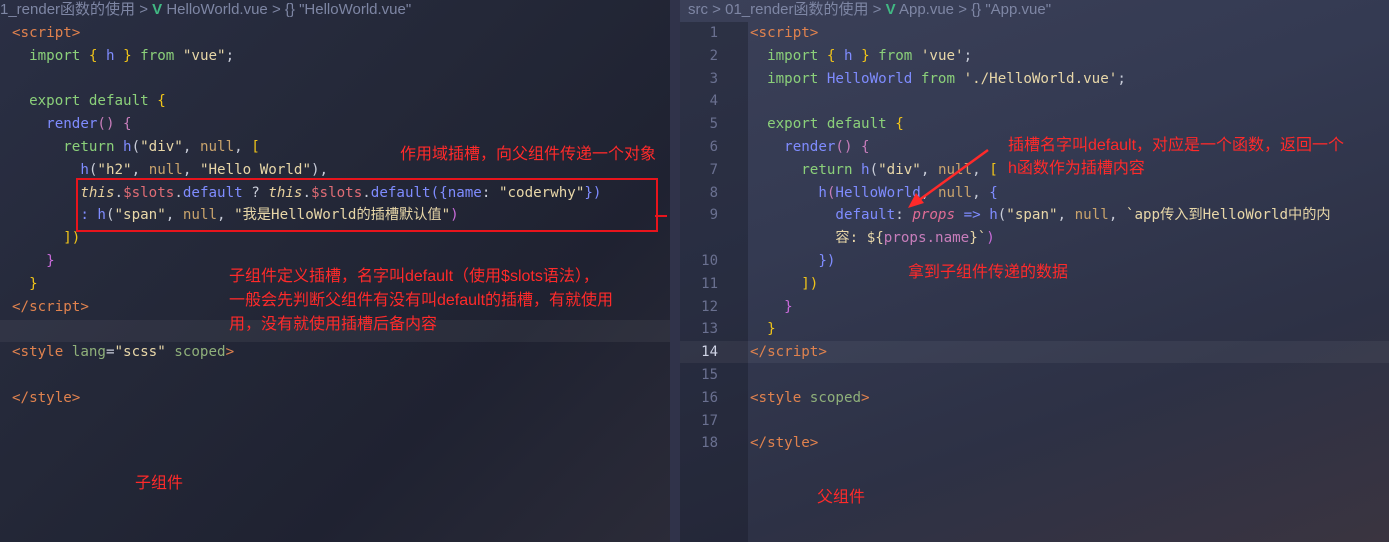  I want to click on breadcrumb-symbol: "HelloWorld.vue", so click(355, 9).